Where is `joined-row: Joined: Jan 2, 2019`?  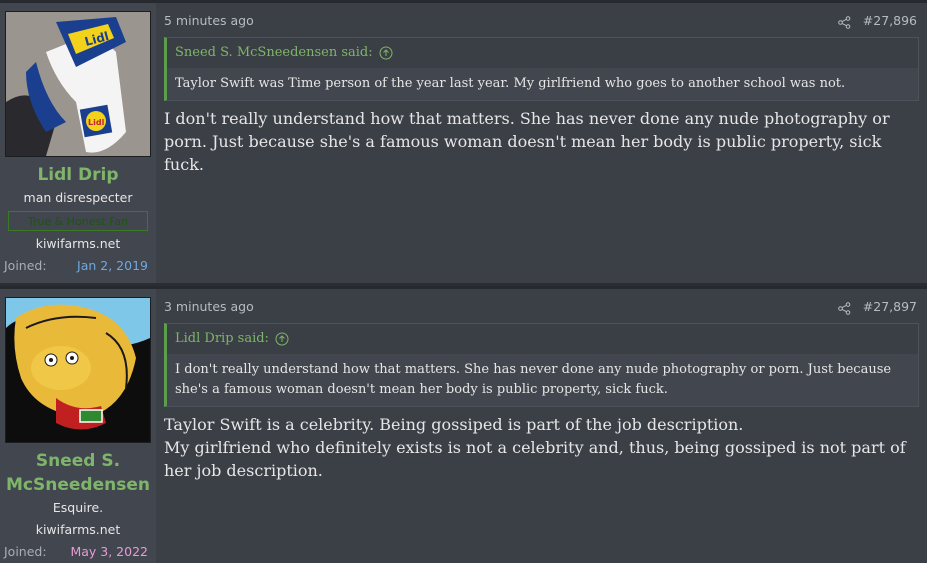
joined-row: Joined: Jan 2, 2019 is located at coordinates (78, 266).